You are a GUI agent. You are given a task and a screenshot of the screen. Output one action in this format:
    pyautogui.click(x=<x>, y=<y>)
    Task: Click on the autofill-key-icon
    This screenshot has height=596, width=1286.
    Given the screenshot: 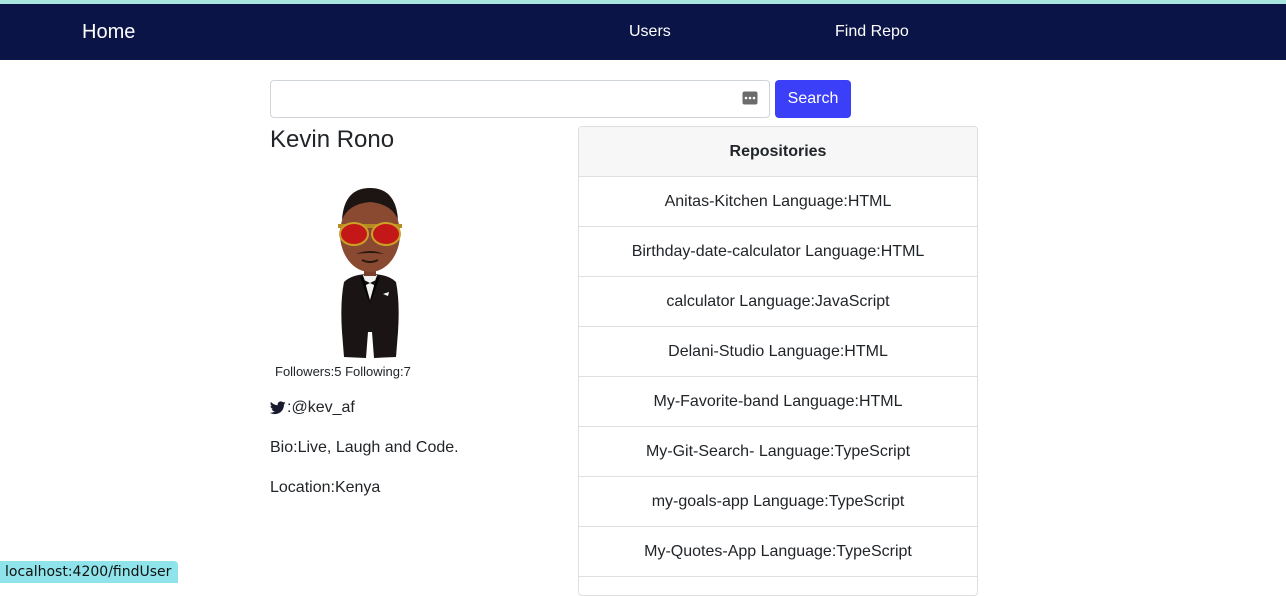 What is the action you would take?
    pyautogui.click(x=750, y=100)
    